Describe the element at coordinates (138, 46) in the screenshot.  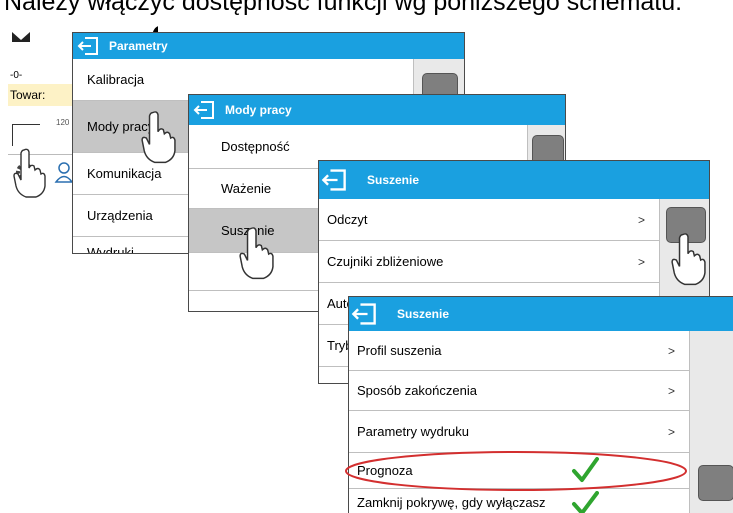
I see `parametry-title: Parametry` at that location.